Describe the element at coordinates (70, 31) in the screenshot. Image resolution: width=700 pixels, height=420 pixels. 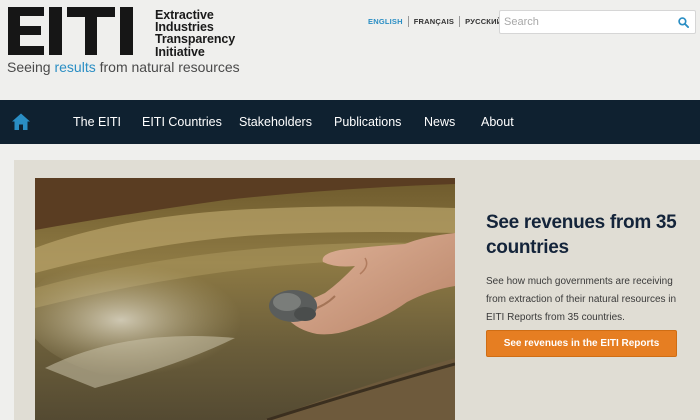
I see `eiti-logo-mark` at that location.